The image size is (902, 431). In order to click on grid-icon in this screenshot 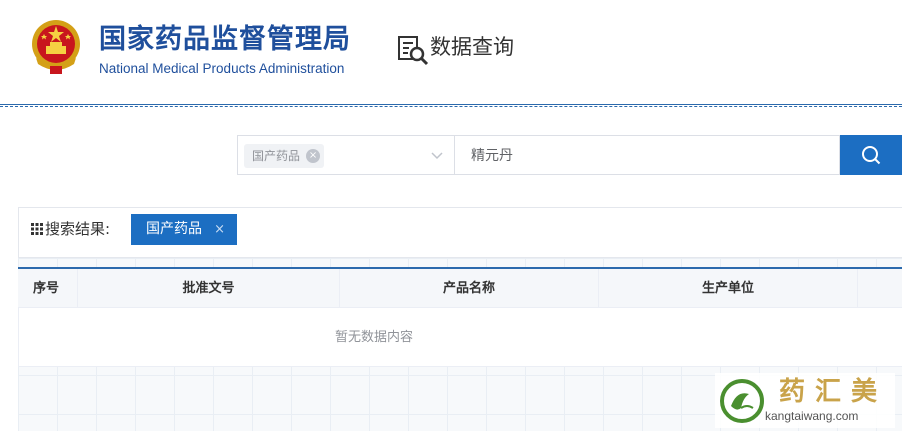, I will do `click(37, 229)`.